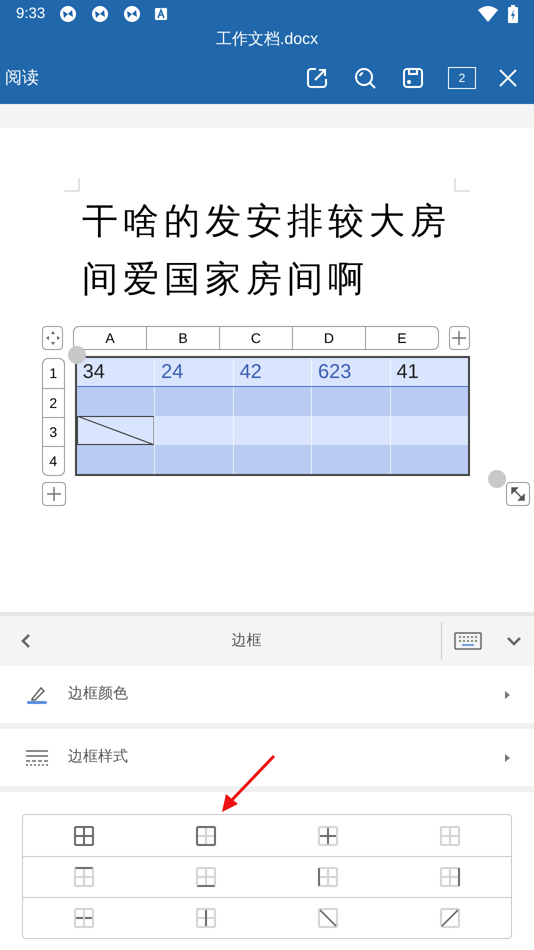  Describe the element at coordinates (267, 250) in the screenshot. I see `document-paragraph: 干啥的发安排较大房间爱国家房间啊` at that location.